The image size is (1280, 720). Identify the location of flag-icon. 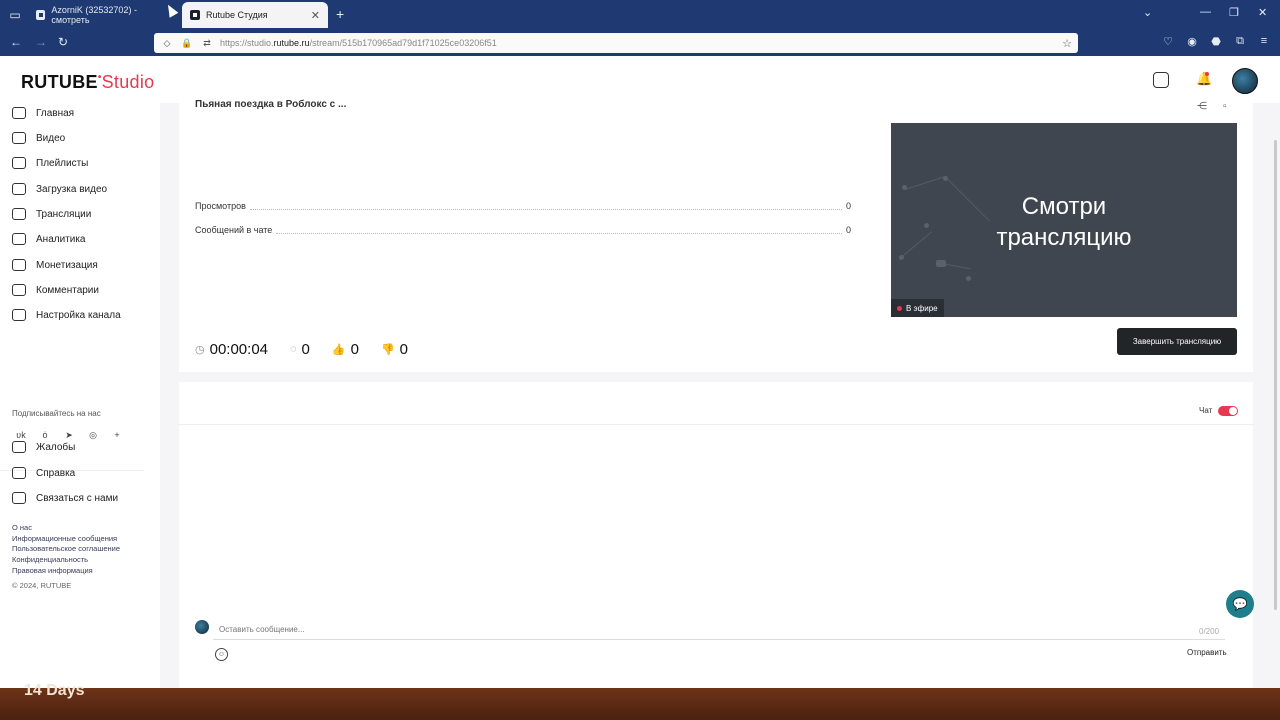
(19, 447).